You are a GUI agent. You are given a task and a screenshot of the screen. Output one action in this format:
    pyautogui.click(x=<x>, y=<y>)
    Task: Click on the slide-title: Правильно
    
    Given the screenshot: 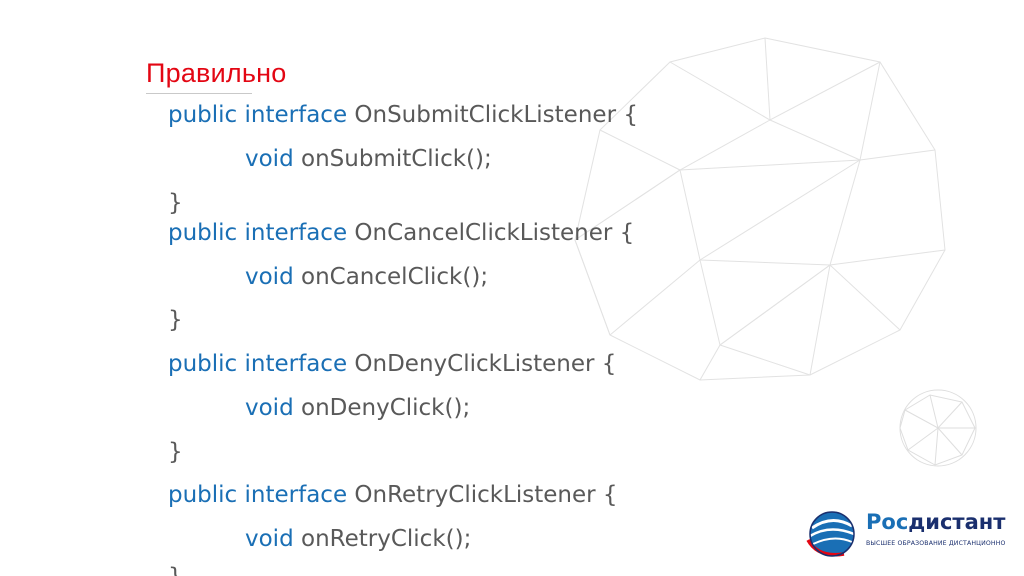 What is the action you would take?
    pyautogui.click(x=216, y=73)
    